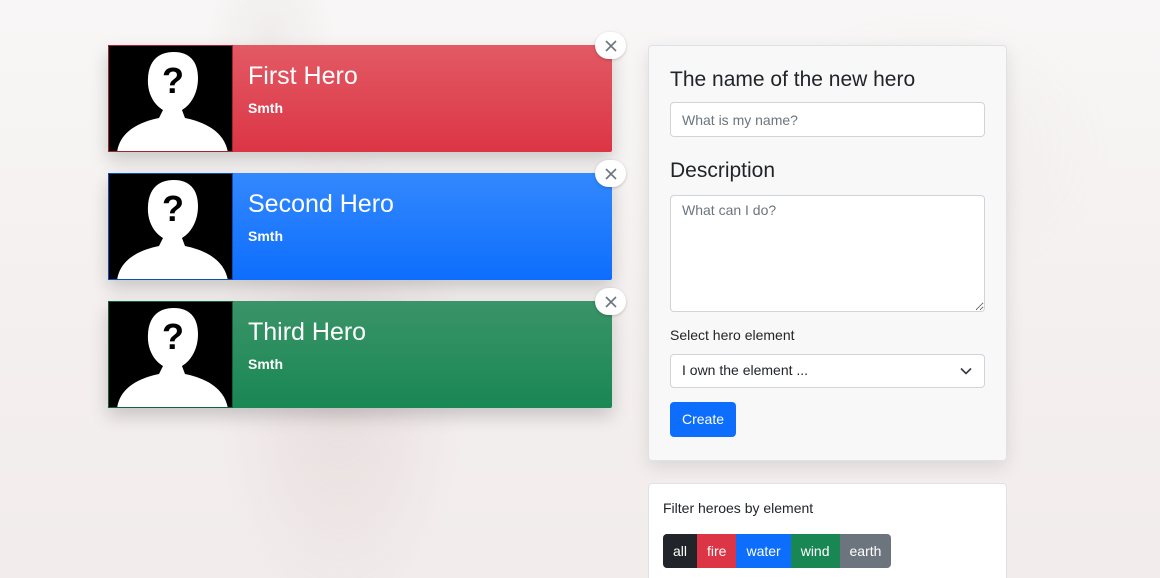 The height and width of the screenshot is (578, 1160). I want to click on filter-wind-button: wind, so click(815, 551).